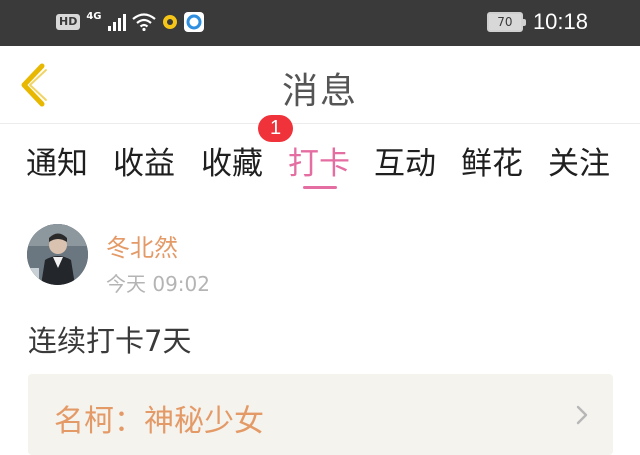  I want to click on wifi-icon, so click(143, 22).